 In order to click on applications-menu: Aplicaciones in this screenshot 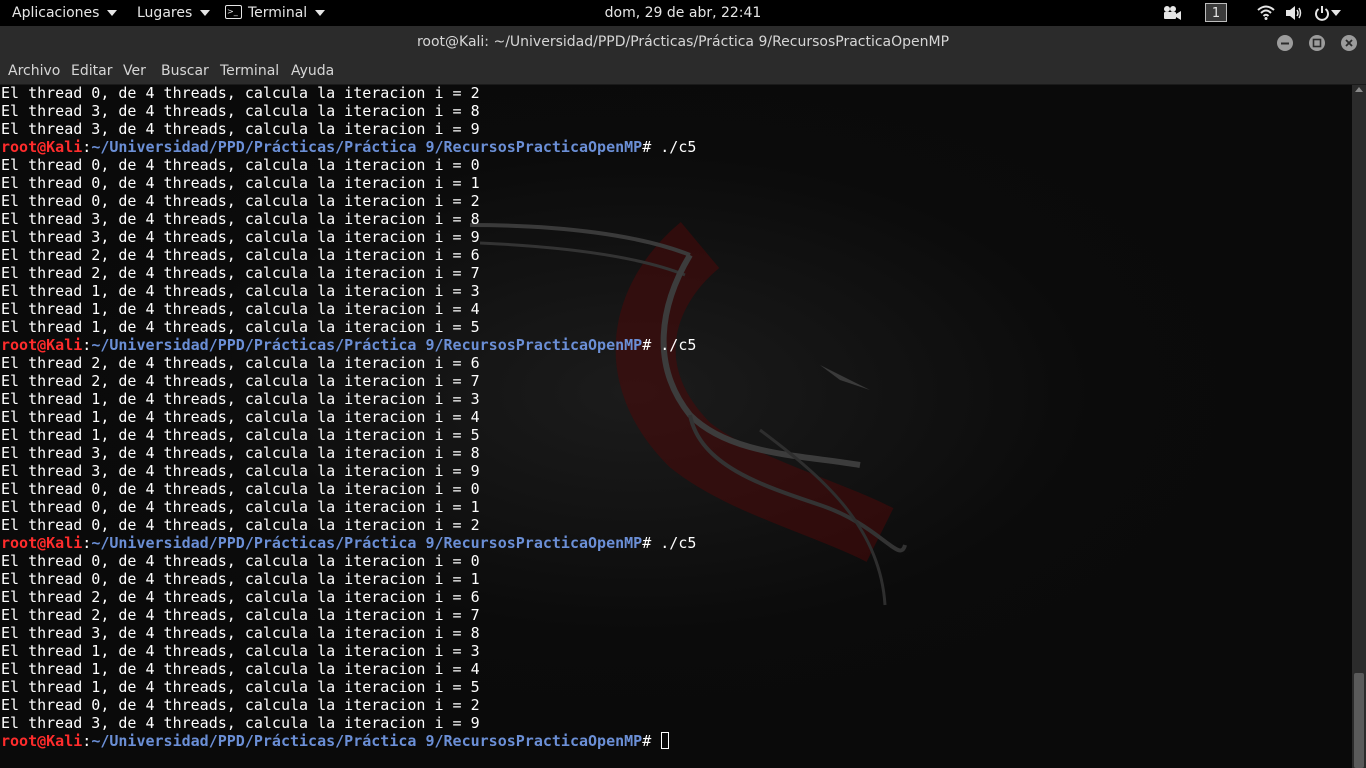, I will do `click(65, 13)`.